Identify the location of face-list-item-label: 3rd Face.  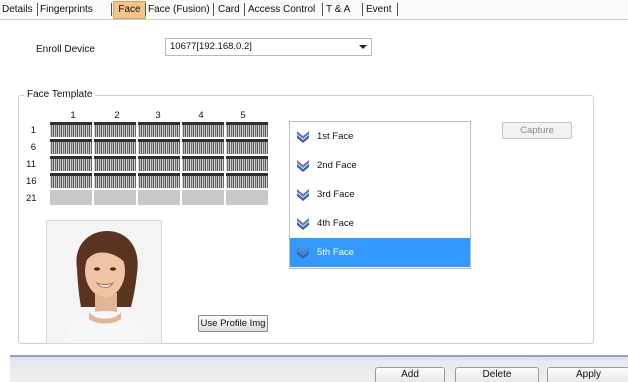
(336, 194).